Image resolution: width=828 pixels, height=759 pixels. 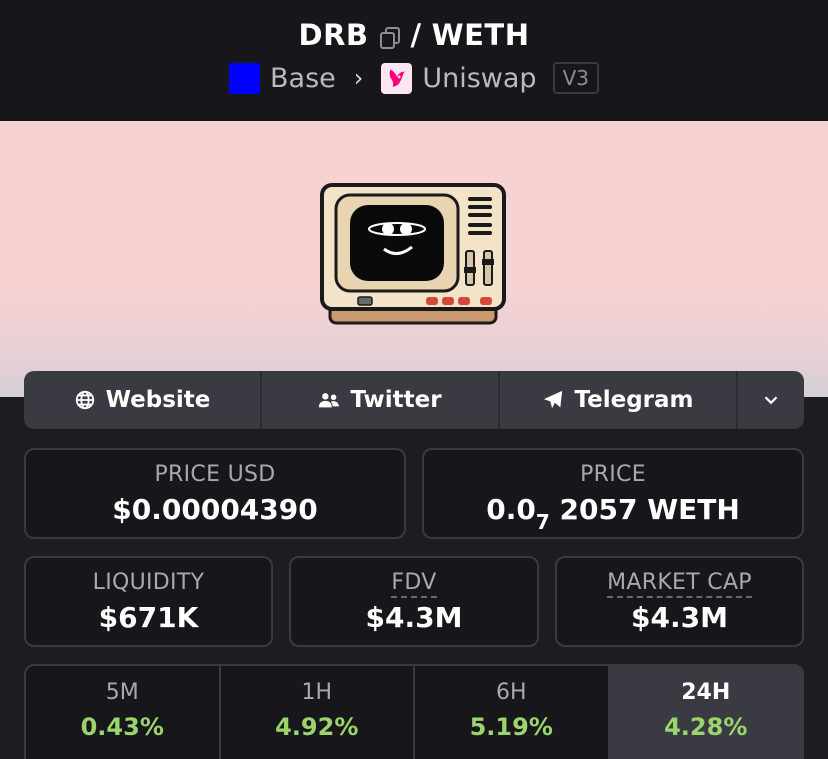 I want to click on price-native-value: 0.07 2057 WETH, so click(x=613, y=513).